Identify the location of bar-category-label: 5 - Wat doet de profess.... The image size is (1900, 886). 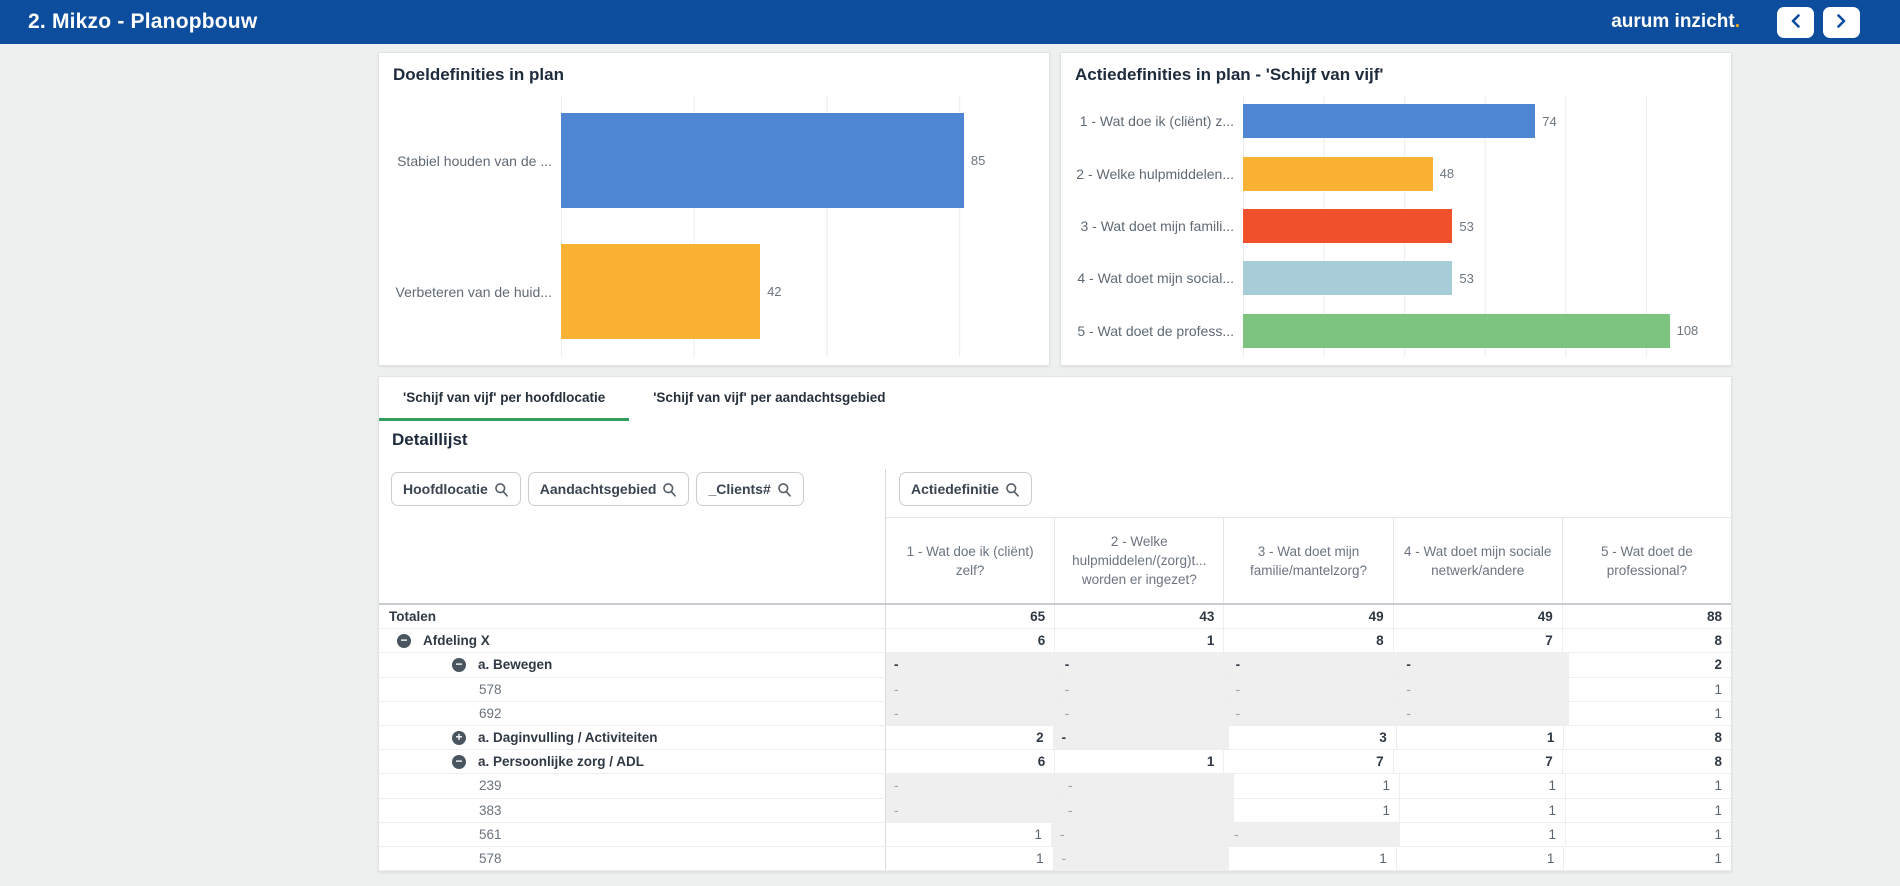
(1155, 330).